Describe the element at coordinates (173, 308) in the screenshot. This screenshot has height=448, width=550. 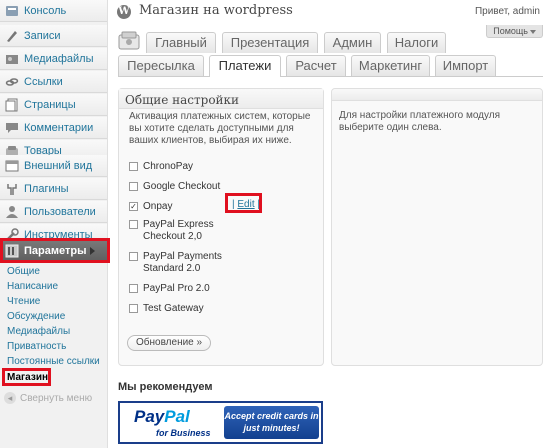
I see `gateway-label: Test Gateway` at that location.